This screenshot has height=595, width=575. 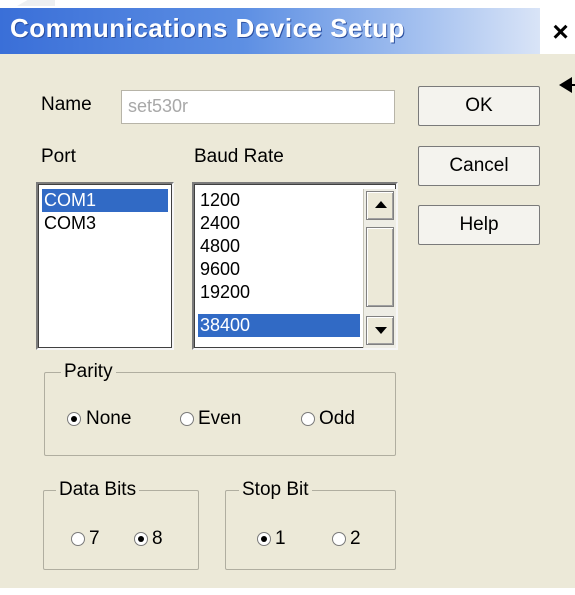 What do you see at coordinates (157, 538) in the screenshot?
I see `data-bits-8-label: 8` at bounding box center [157, 538].